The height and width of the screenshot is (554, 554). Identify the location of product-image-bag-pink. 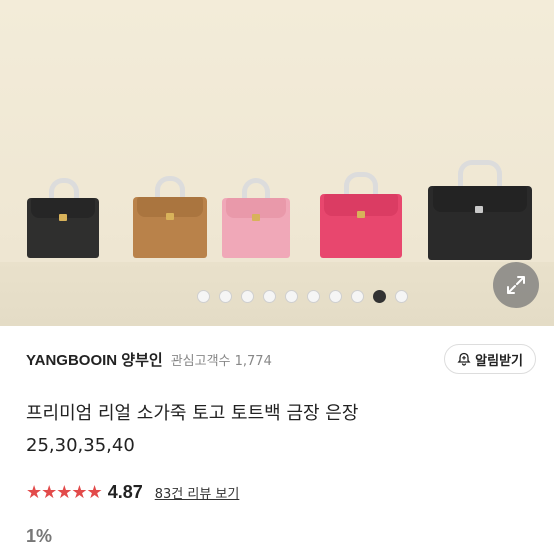
(256, 218).